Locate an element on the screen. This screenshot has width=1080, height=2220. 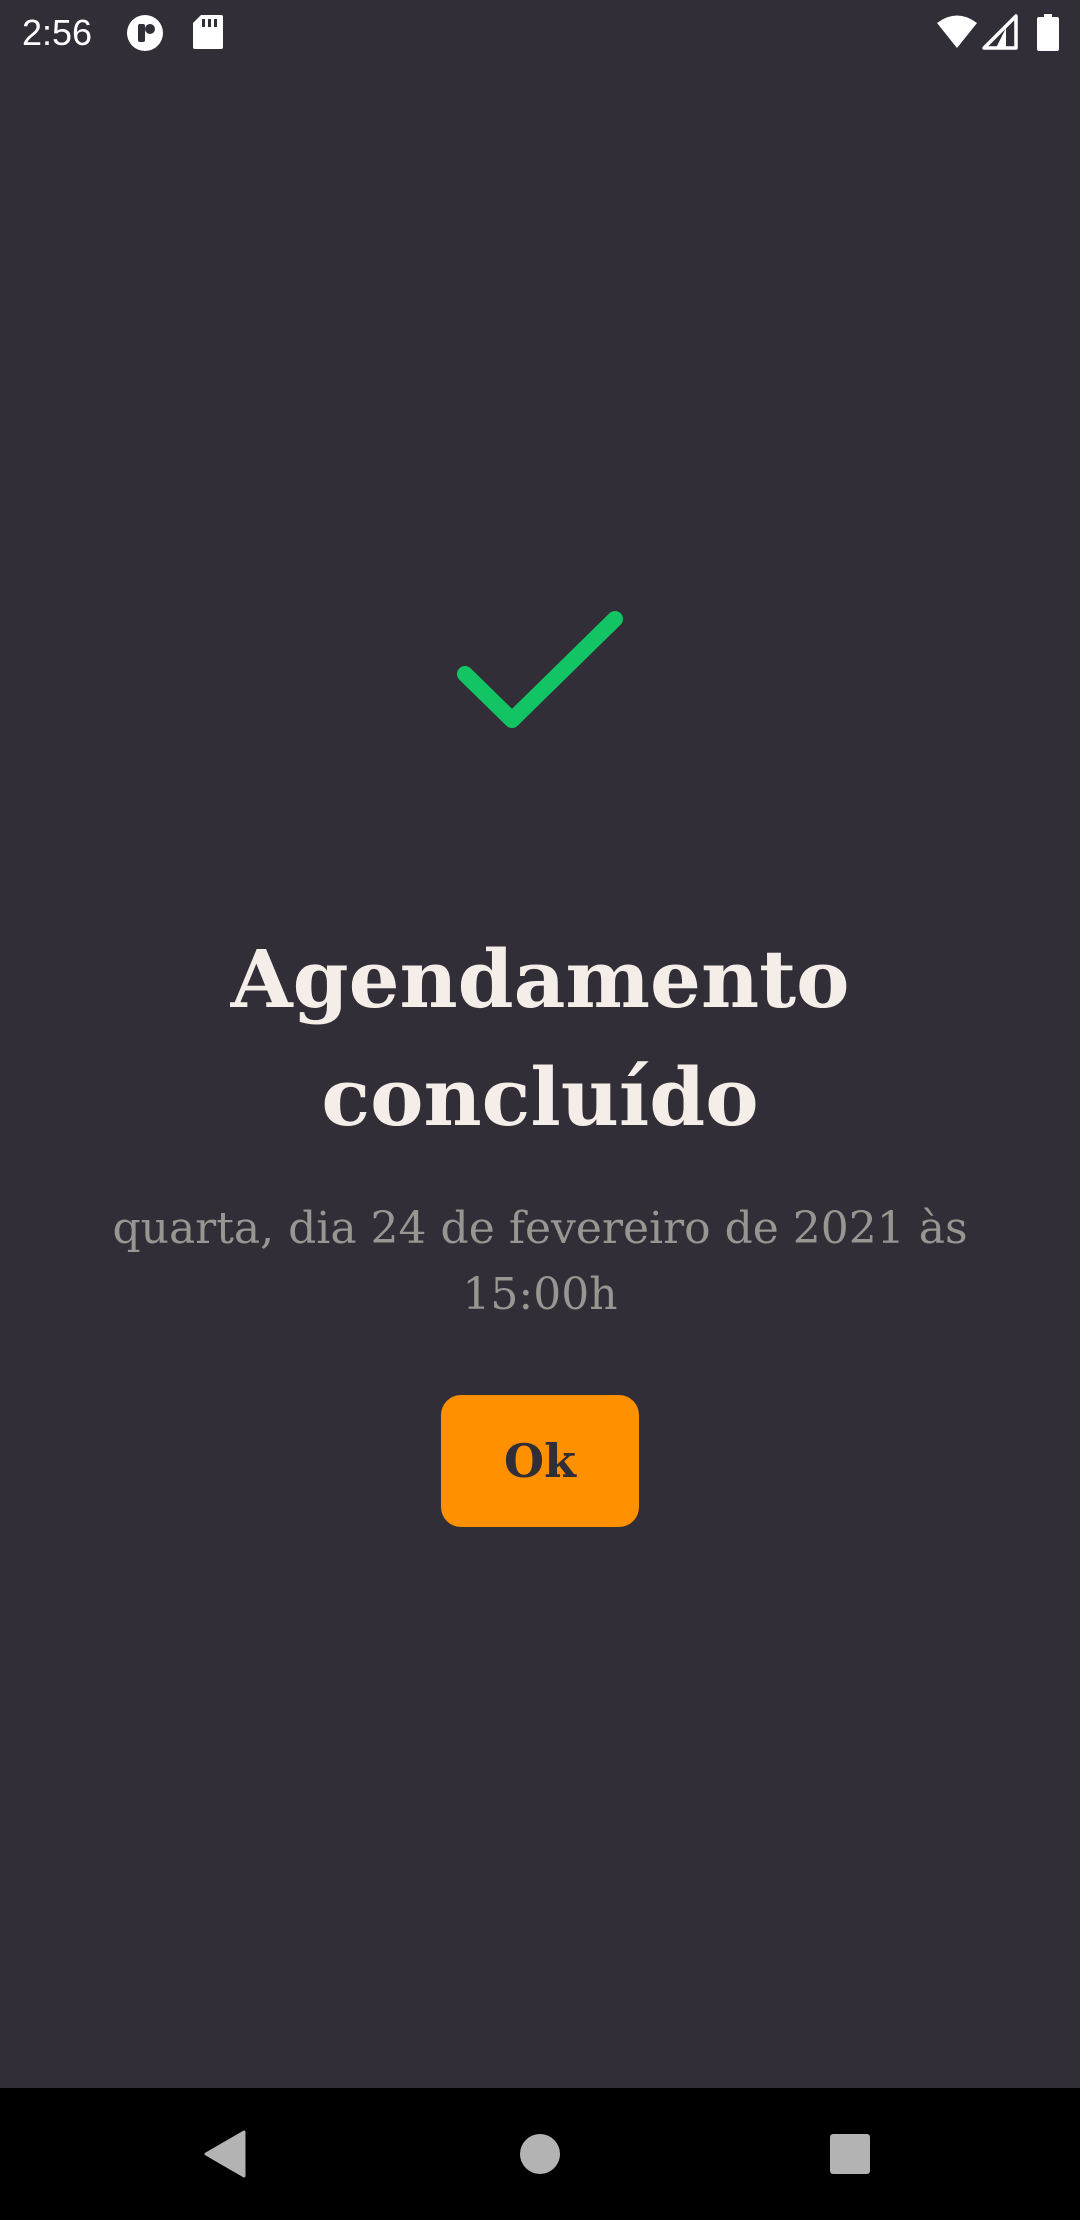
back-icon is located at coordinates (226, 2154).